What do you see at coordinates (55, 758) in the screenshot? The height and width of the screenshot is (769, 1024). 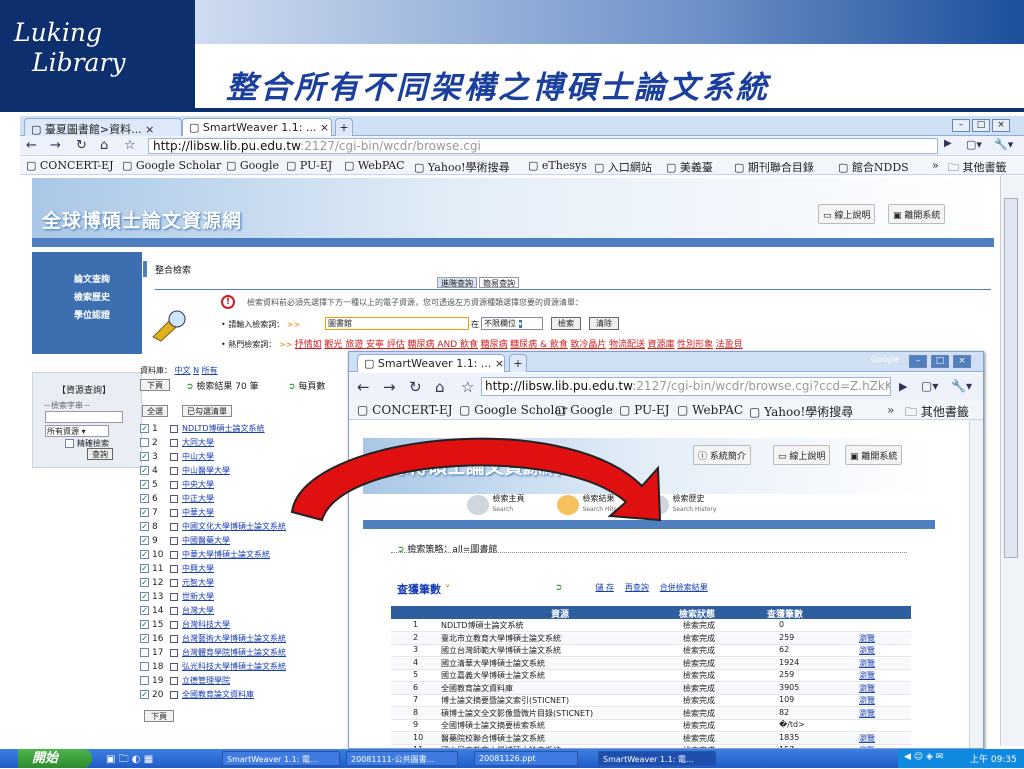 I see `start-button: 開始` at bounding box center [55, 758].